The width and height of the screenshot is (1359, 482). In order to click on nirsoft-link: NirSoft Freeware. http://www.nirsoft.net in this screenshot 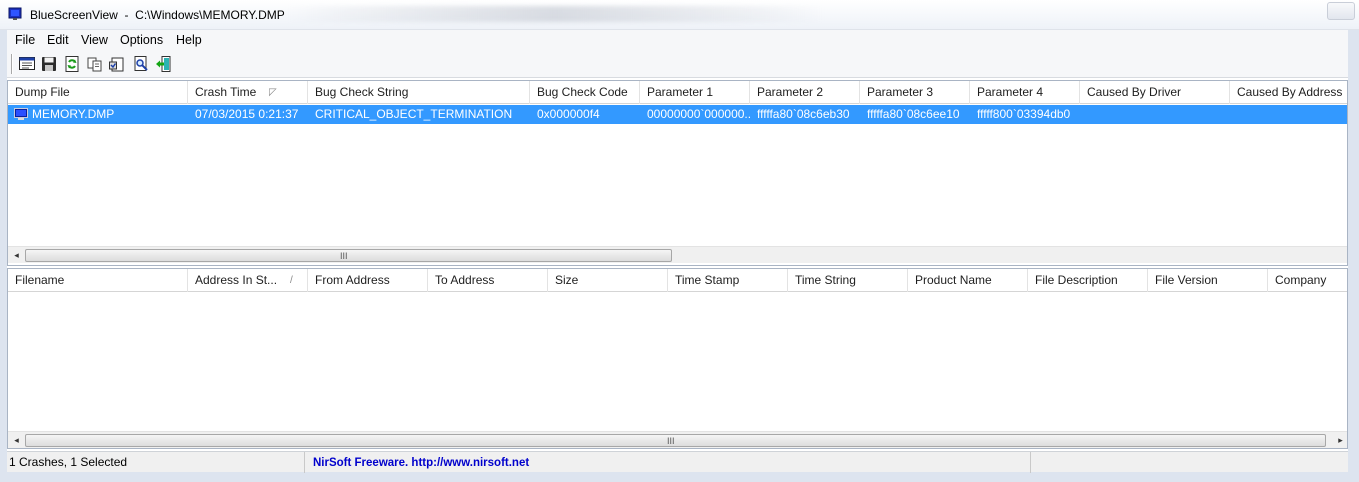, I will do `click(421, 463)`.